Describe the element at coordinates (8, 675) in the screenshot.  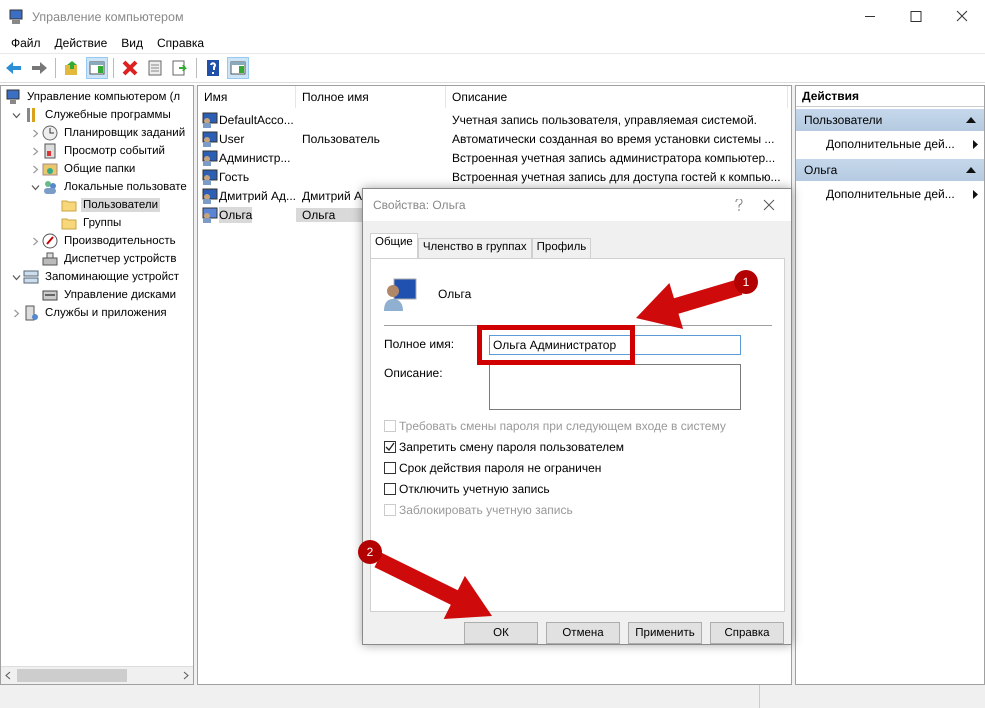
I see `scroll-left-icon` at that location.